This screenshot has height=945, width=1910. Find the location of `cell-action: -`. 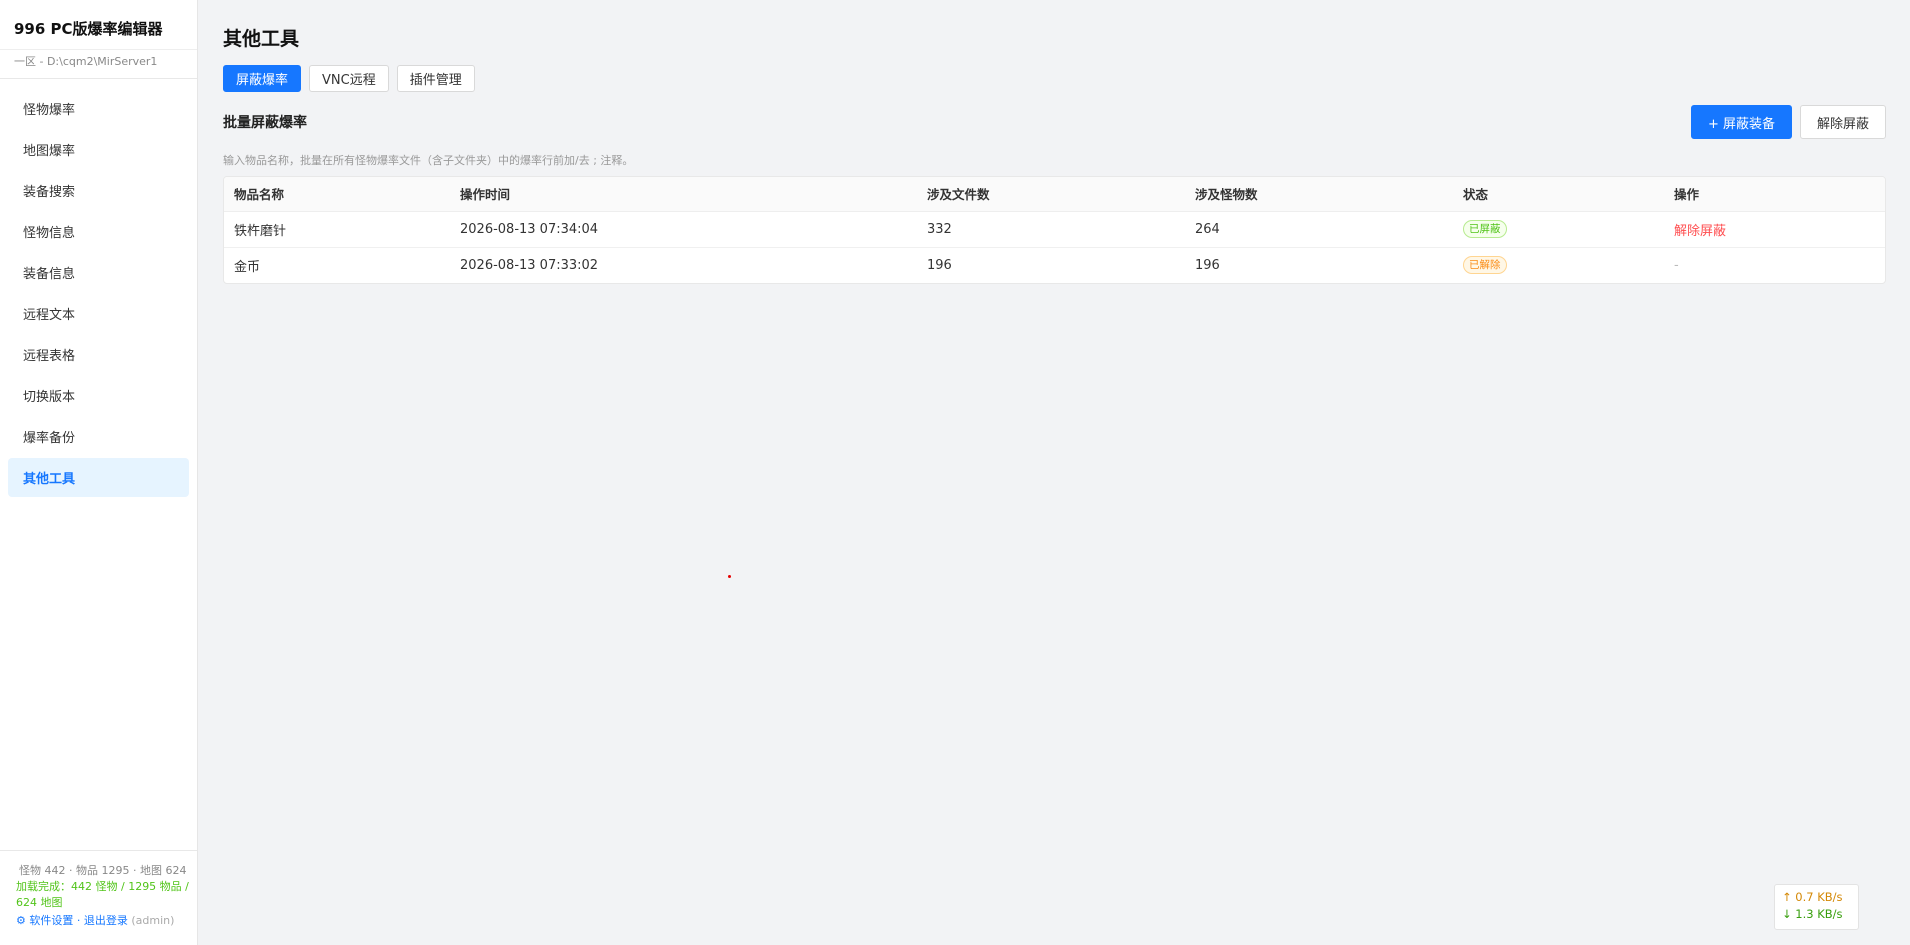

cell-action: - is located at coordinates (1774, 265).